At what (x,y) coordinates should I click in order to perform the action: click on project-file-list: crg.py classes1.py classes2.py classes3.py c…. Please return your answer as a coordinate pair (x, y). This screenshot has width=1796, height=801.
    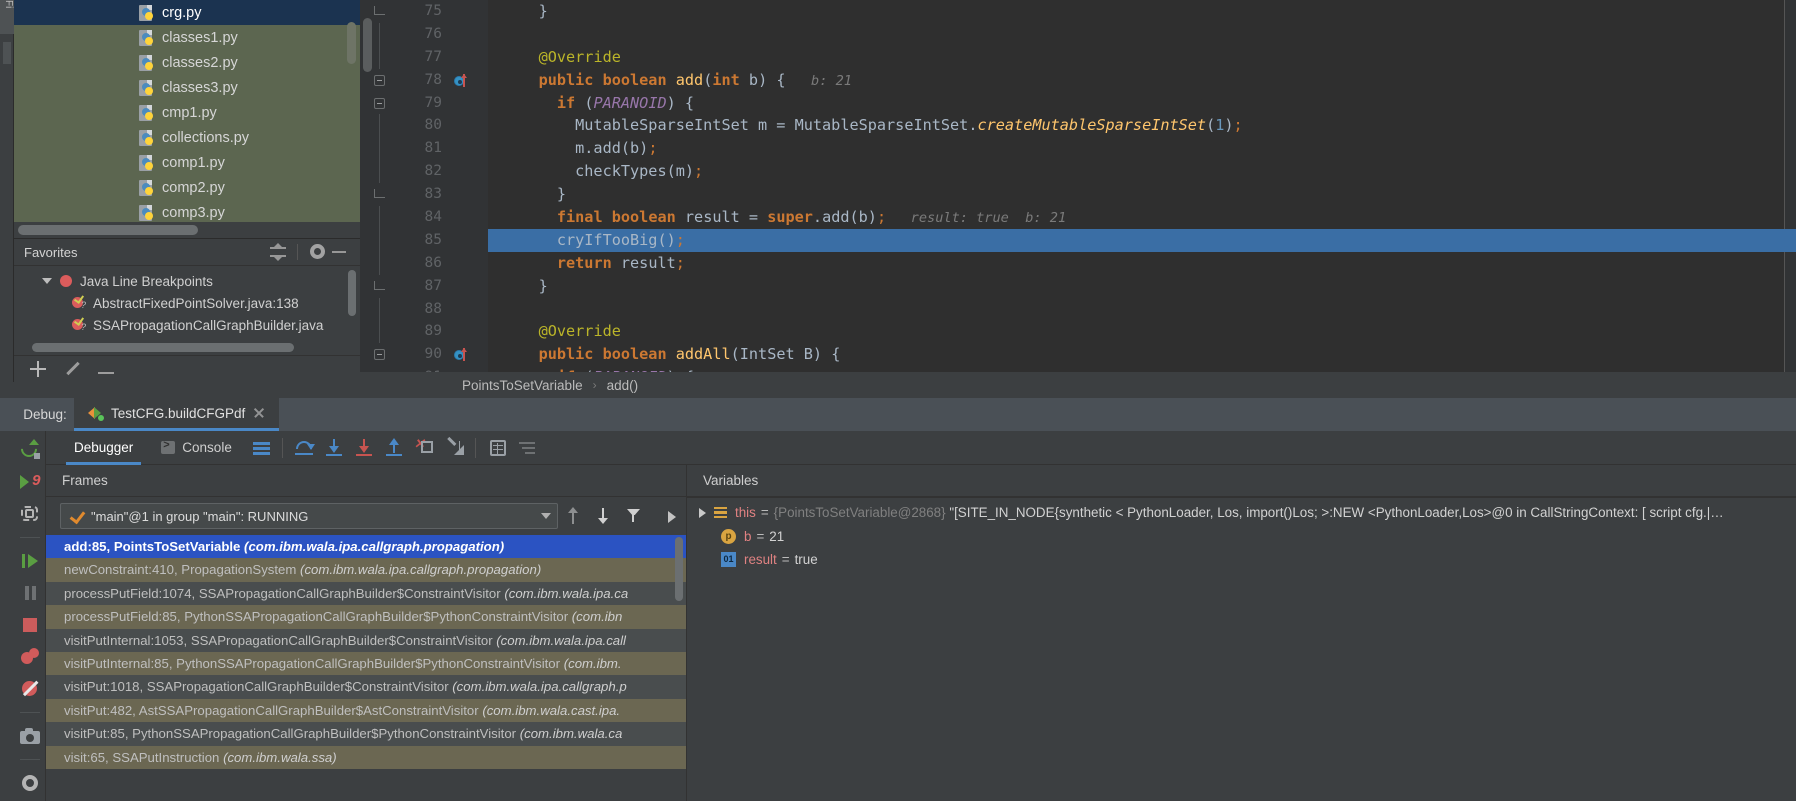
    Looking at the image, I should click on (187, 111).